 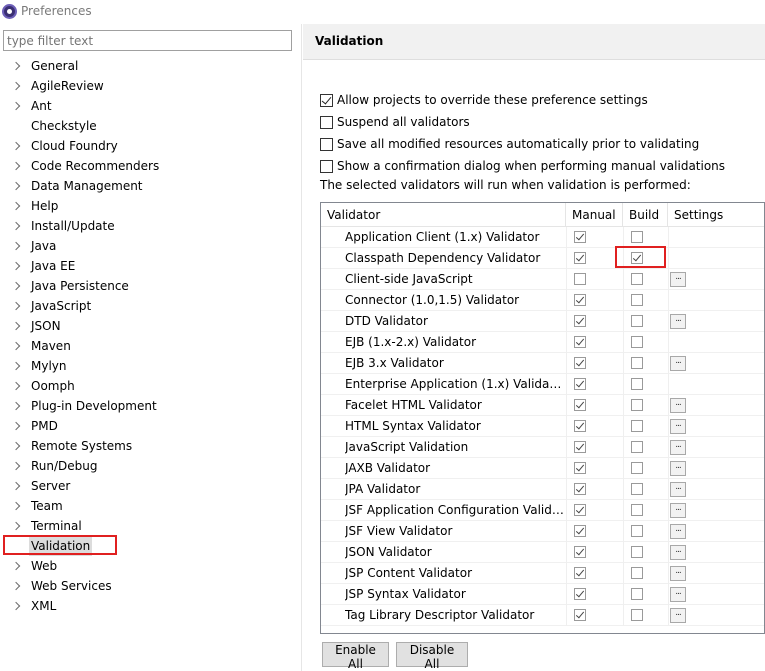 I want to click on confirmation-dialog-checkbox, so click(x=326, y=166).